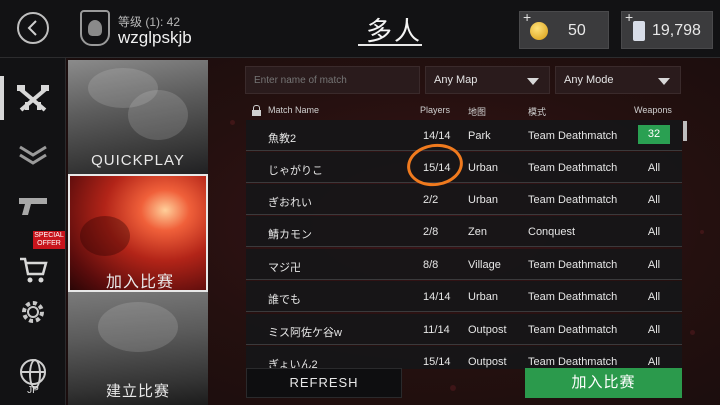 The height and width of the screenshot is (405, 720). I want to click on title-underline, so click(390, 45).